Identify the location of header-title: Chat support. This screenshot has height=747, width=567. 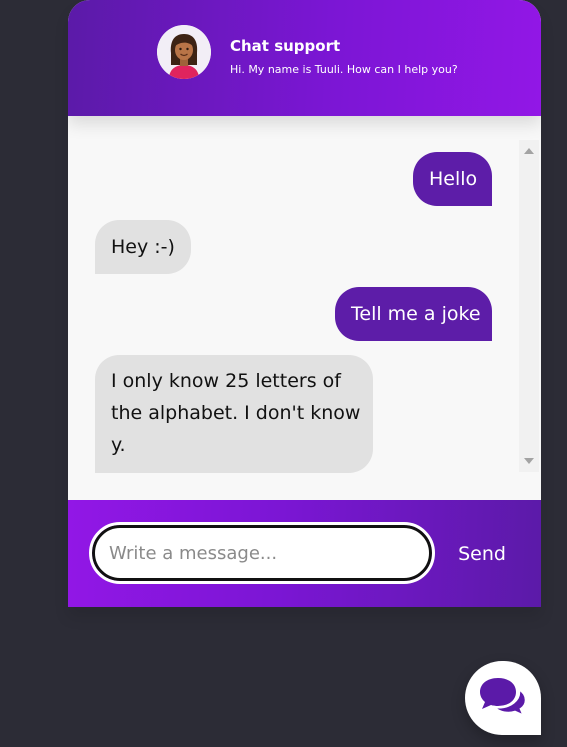
(285, 46).